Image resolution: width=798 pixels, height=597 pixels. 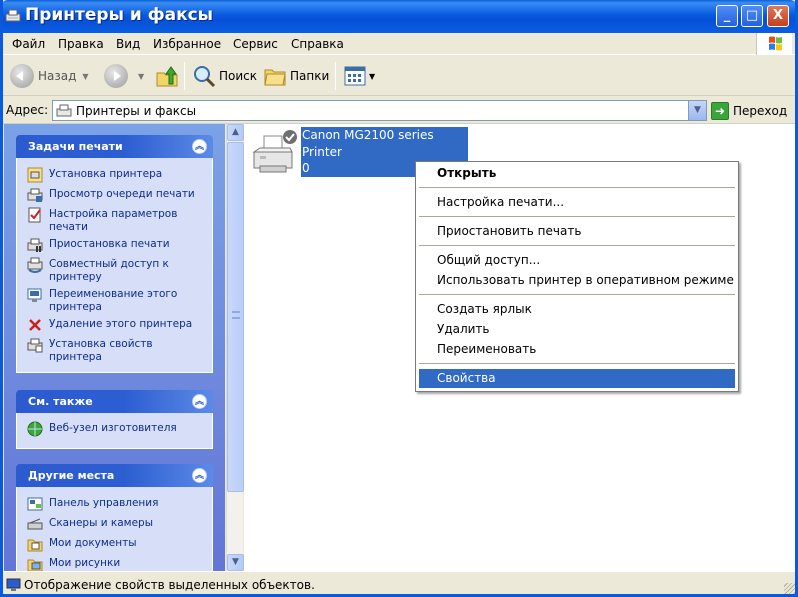 What do you see at coordinates (109, 244) in the screenshot?
I see `task-label: Приостановка печати` at bounding box center [109, 244].